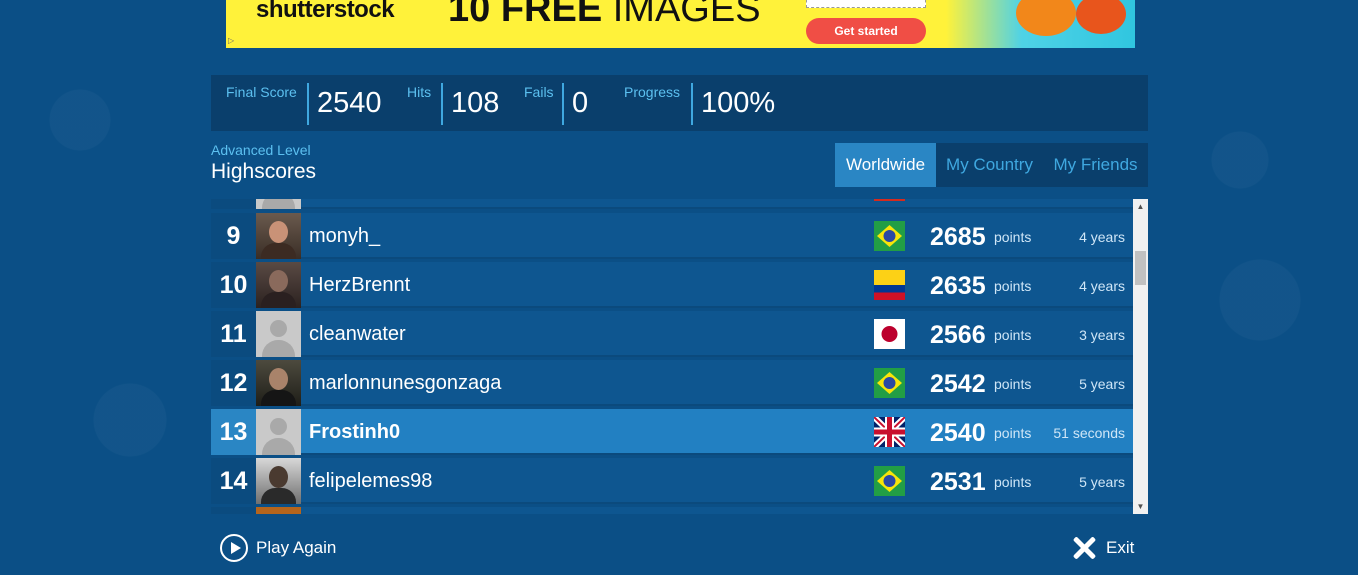 Image resolution: width=1358 pixels, height=575 pixels. Describe the element at coordinates (958, 433) in the screenshot. I see `points-value: 2540` at that location.